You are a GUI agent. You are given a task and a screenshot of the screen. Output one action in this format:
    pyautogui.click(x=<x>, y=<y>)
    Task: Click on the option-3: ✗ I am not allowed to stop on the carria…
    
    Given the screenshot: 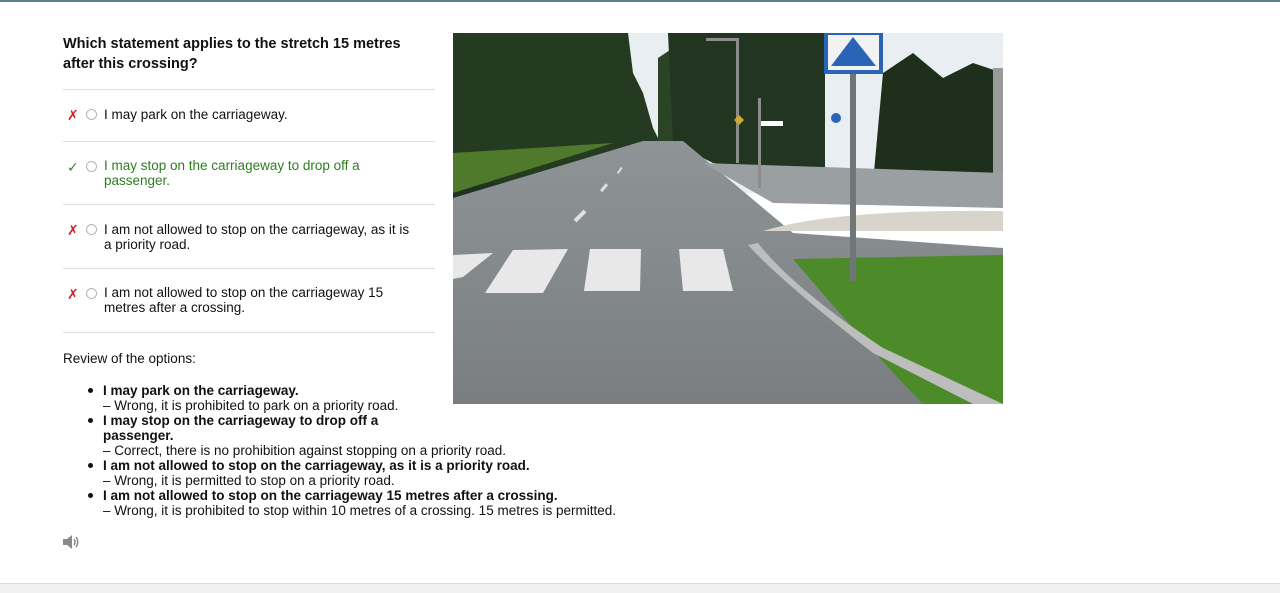 What is the action you would take?
    pyautogui.click(x=249, y=236)
    